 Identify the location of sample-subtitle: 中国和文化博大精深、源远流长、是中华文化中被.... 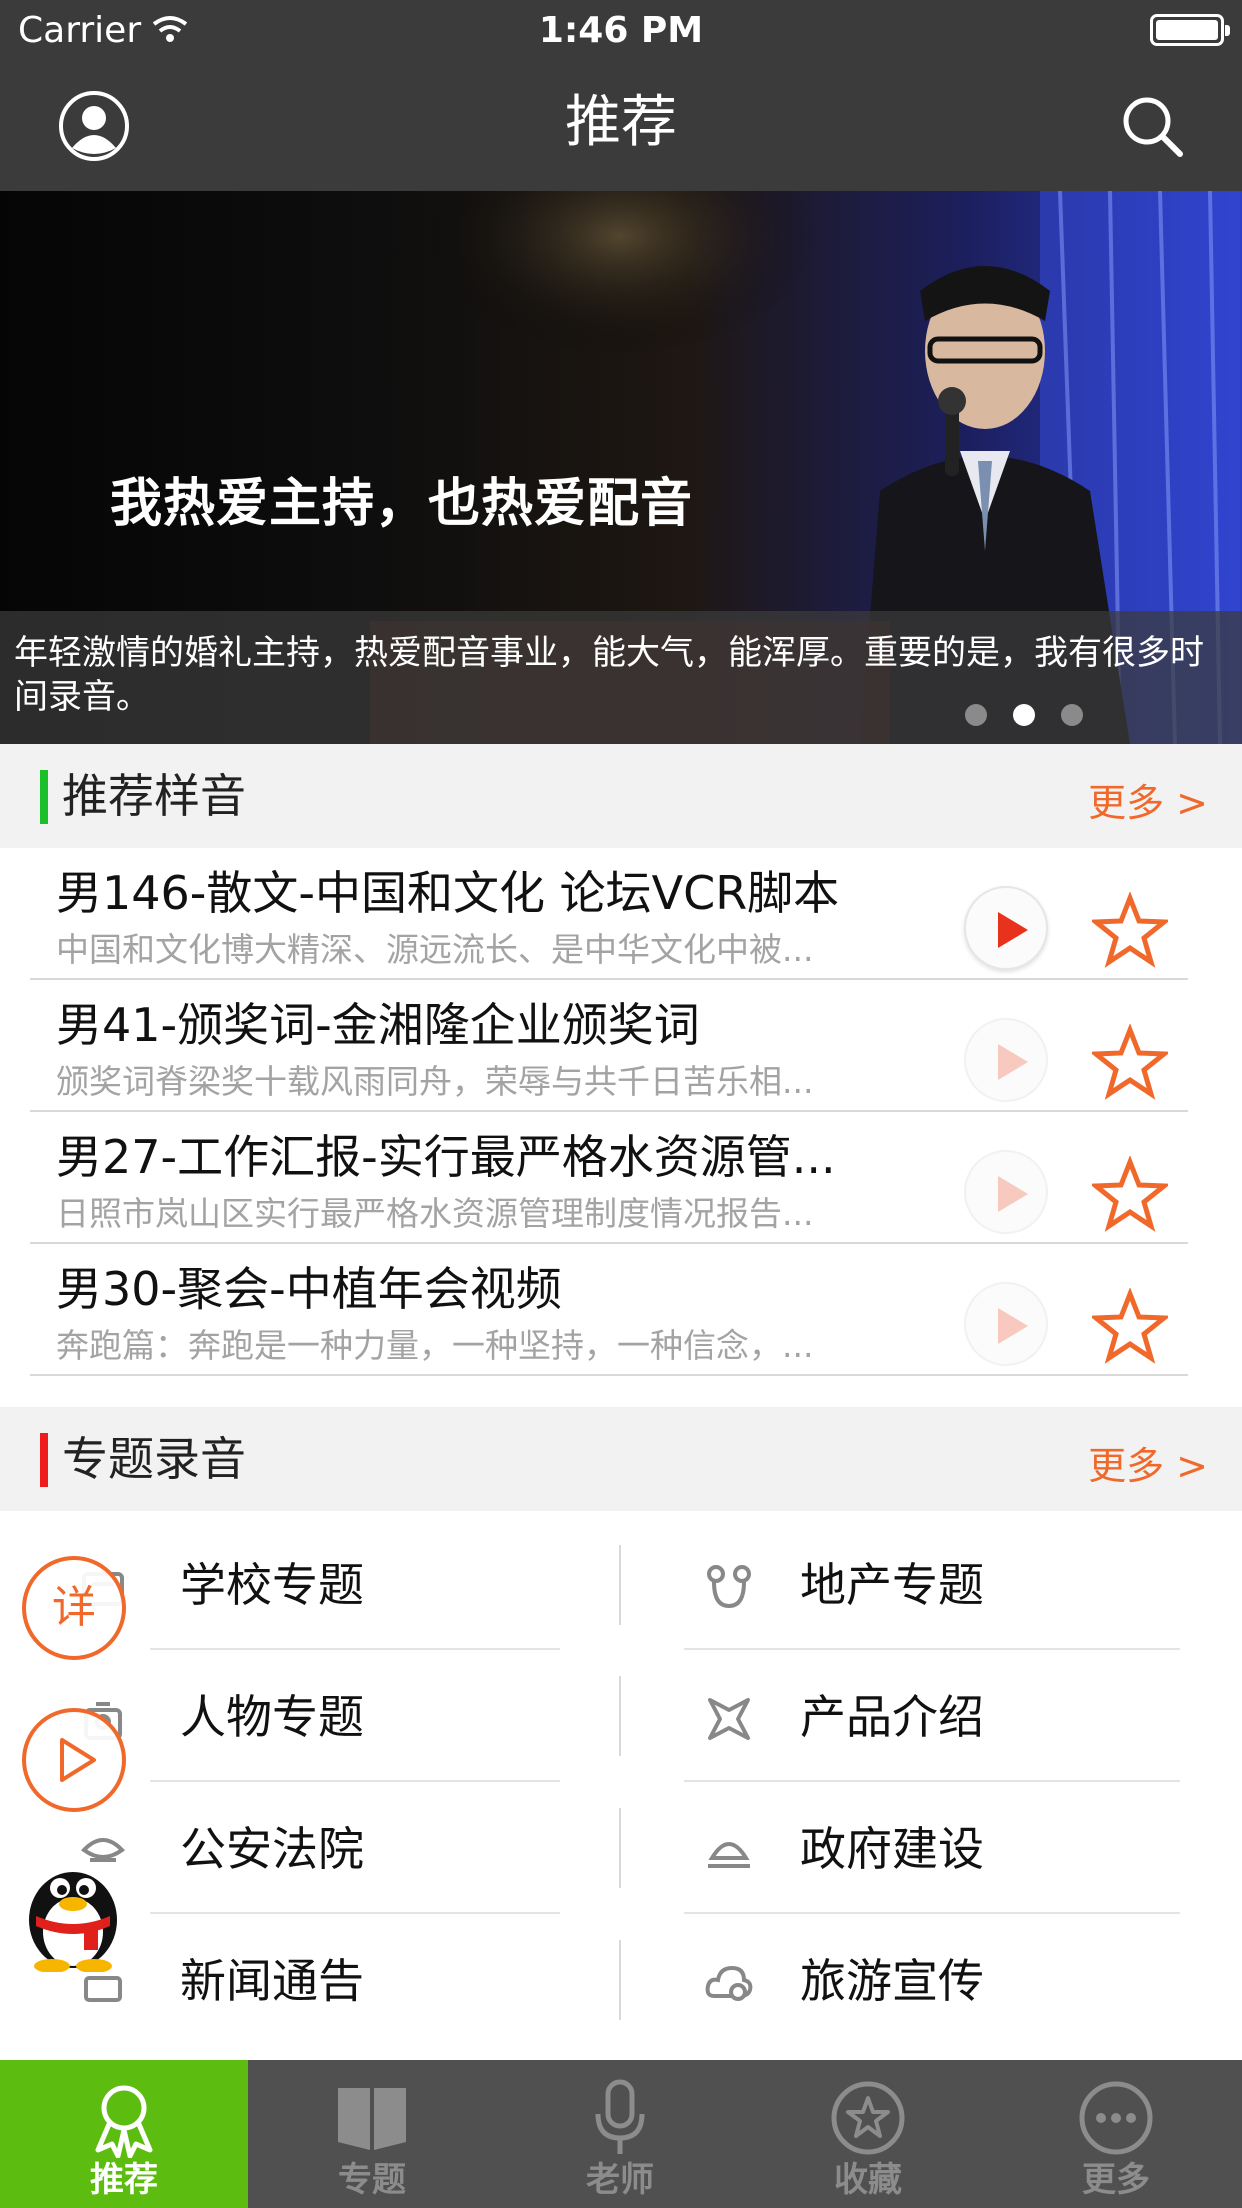
(435, 949).